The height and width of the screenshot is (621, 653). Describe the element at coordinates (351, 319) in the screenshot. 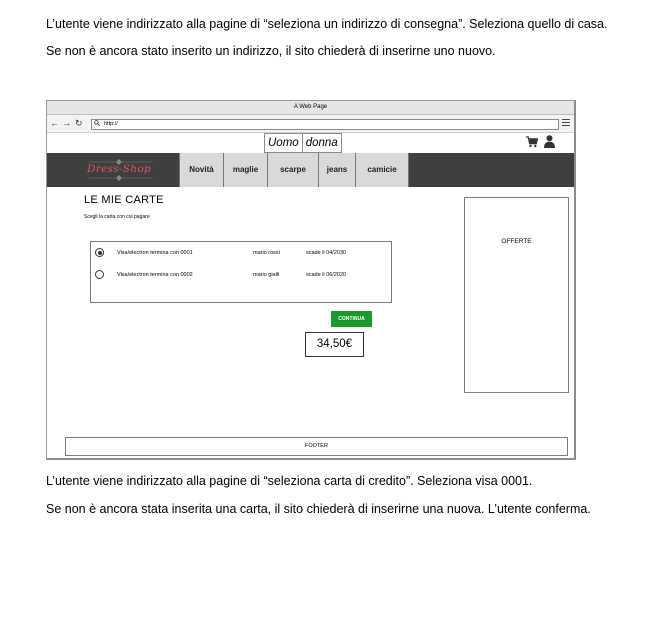

I see `continue-button: CONTINUA` at that location.